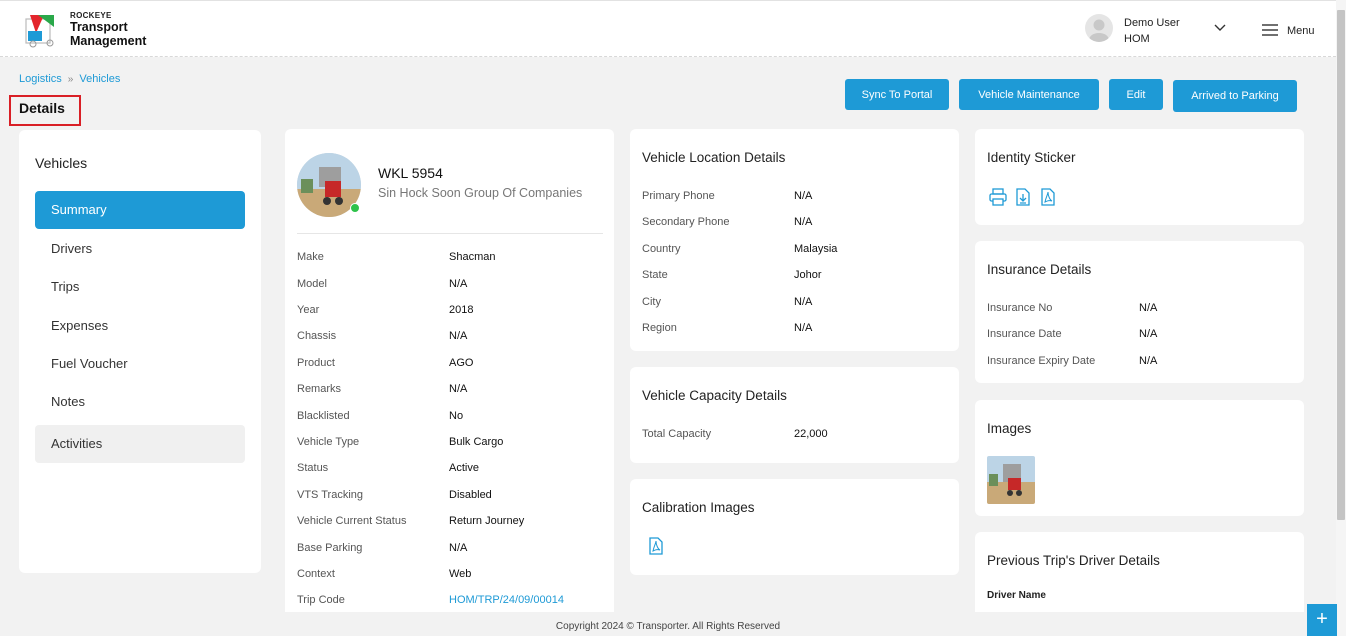 This screenshot has height=636, width=1346. What do you see at coordinates (472, 257) in the screenshot?
I see `detail-value: Shacman` at bounding box center [472, 257].